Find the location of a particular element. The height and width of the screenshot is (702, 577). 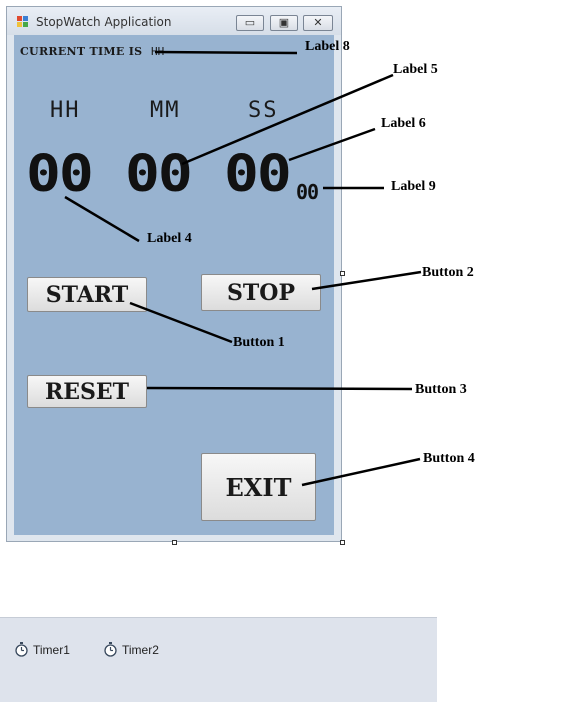

annotation-button4: Button 4 is located at coordinates (449, 458).